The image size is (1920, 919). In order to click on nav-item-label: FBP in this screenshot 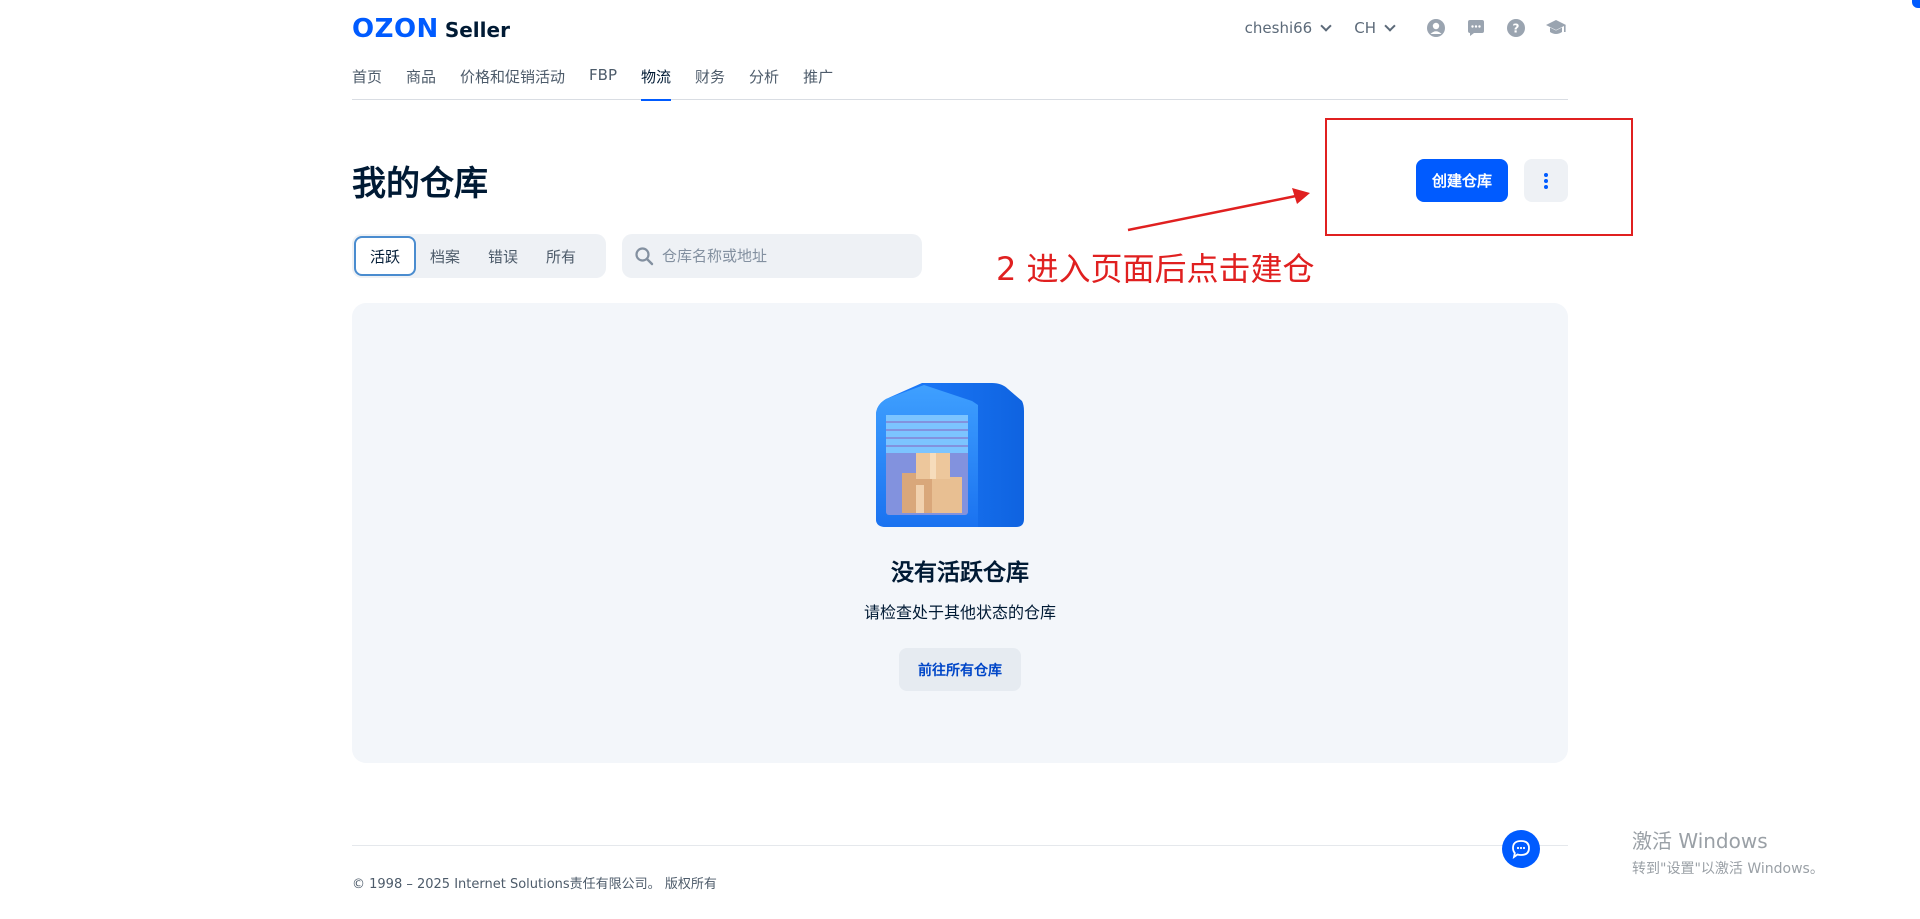, I will do `click(603, 75)`.